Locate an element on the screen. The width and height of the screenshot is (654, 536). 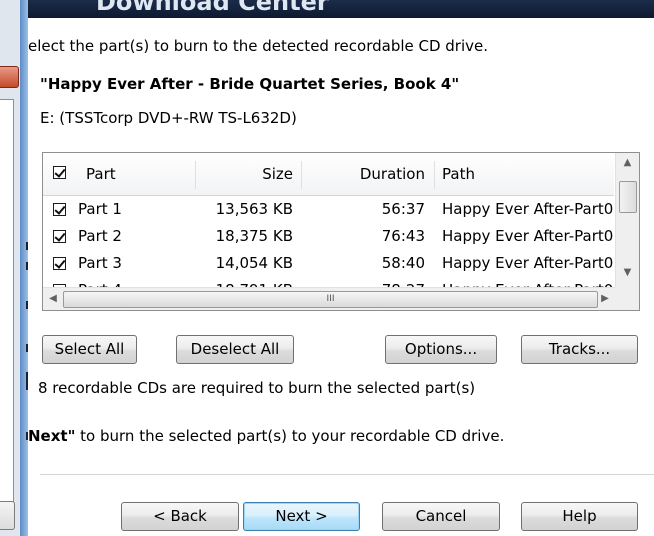
background-button is located at coordinates (7, 515).